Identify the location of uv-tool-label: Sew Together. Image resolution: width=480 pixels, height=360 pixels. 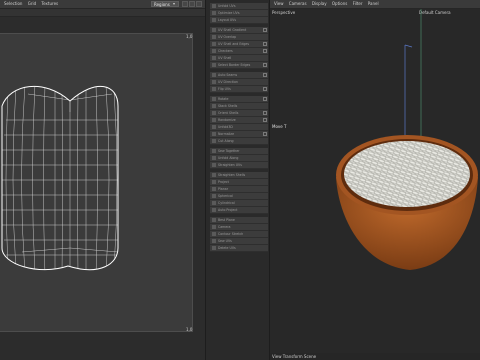
(229, 151).